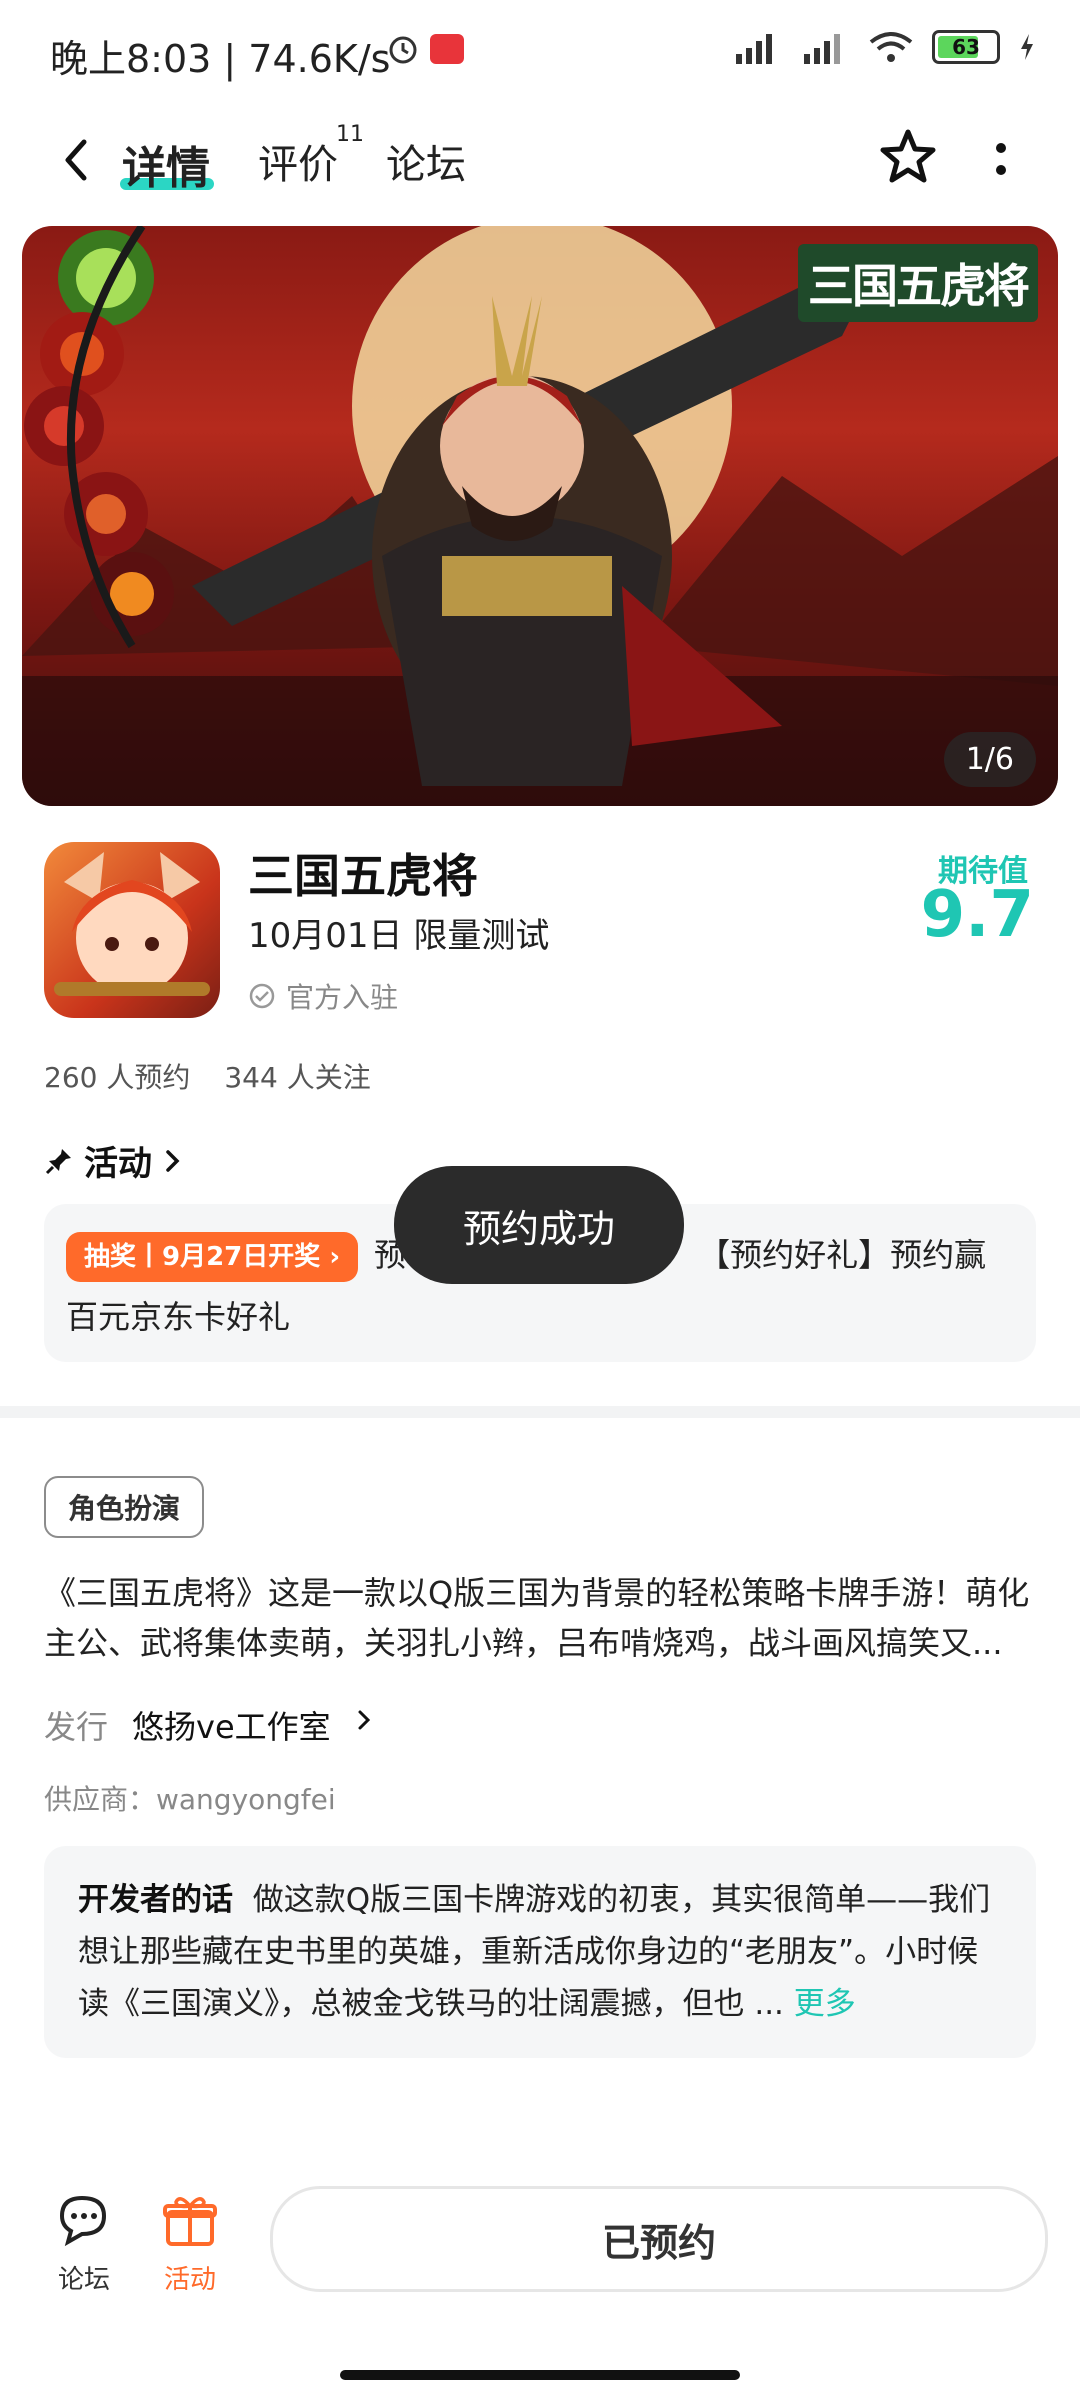 The height and width of the screenshot is (2400, 1080). I want to click on publisher-chevron-icon, so click(364, 1720).